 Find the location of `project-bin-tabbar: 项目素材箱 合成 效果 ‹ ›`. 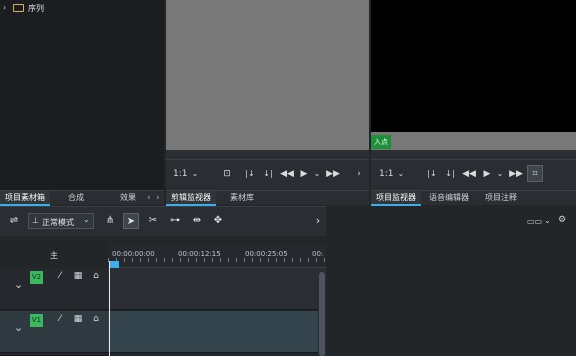

project-bin-tabbar: 项目素材箱 合成 效果 ‹ › is located at coordinates (82, 198).